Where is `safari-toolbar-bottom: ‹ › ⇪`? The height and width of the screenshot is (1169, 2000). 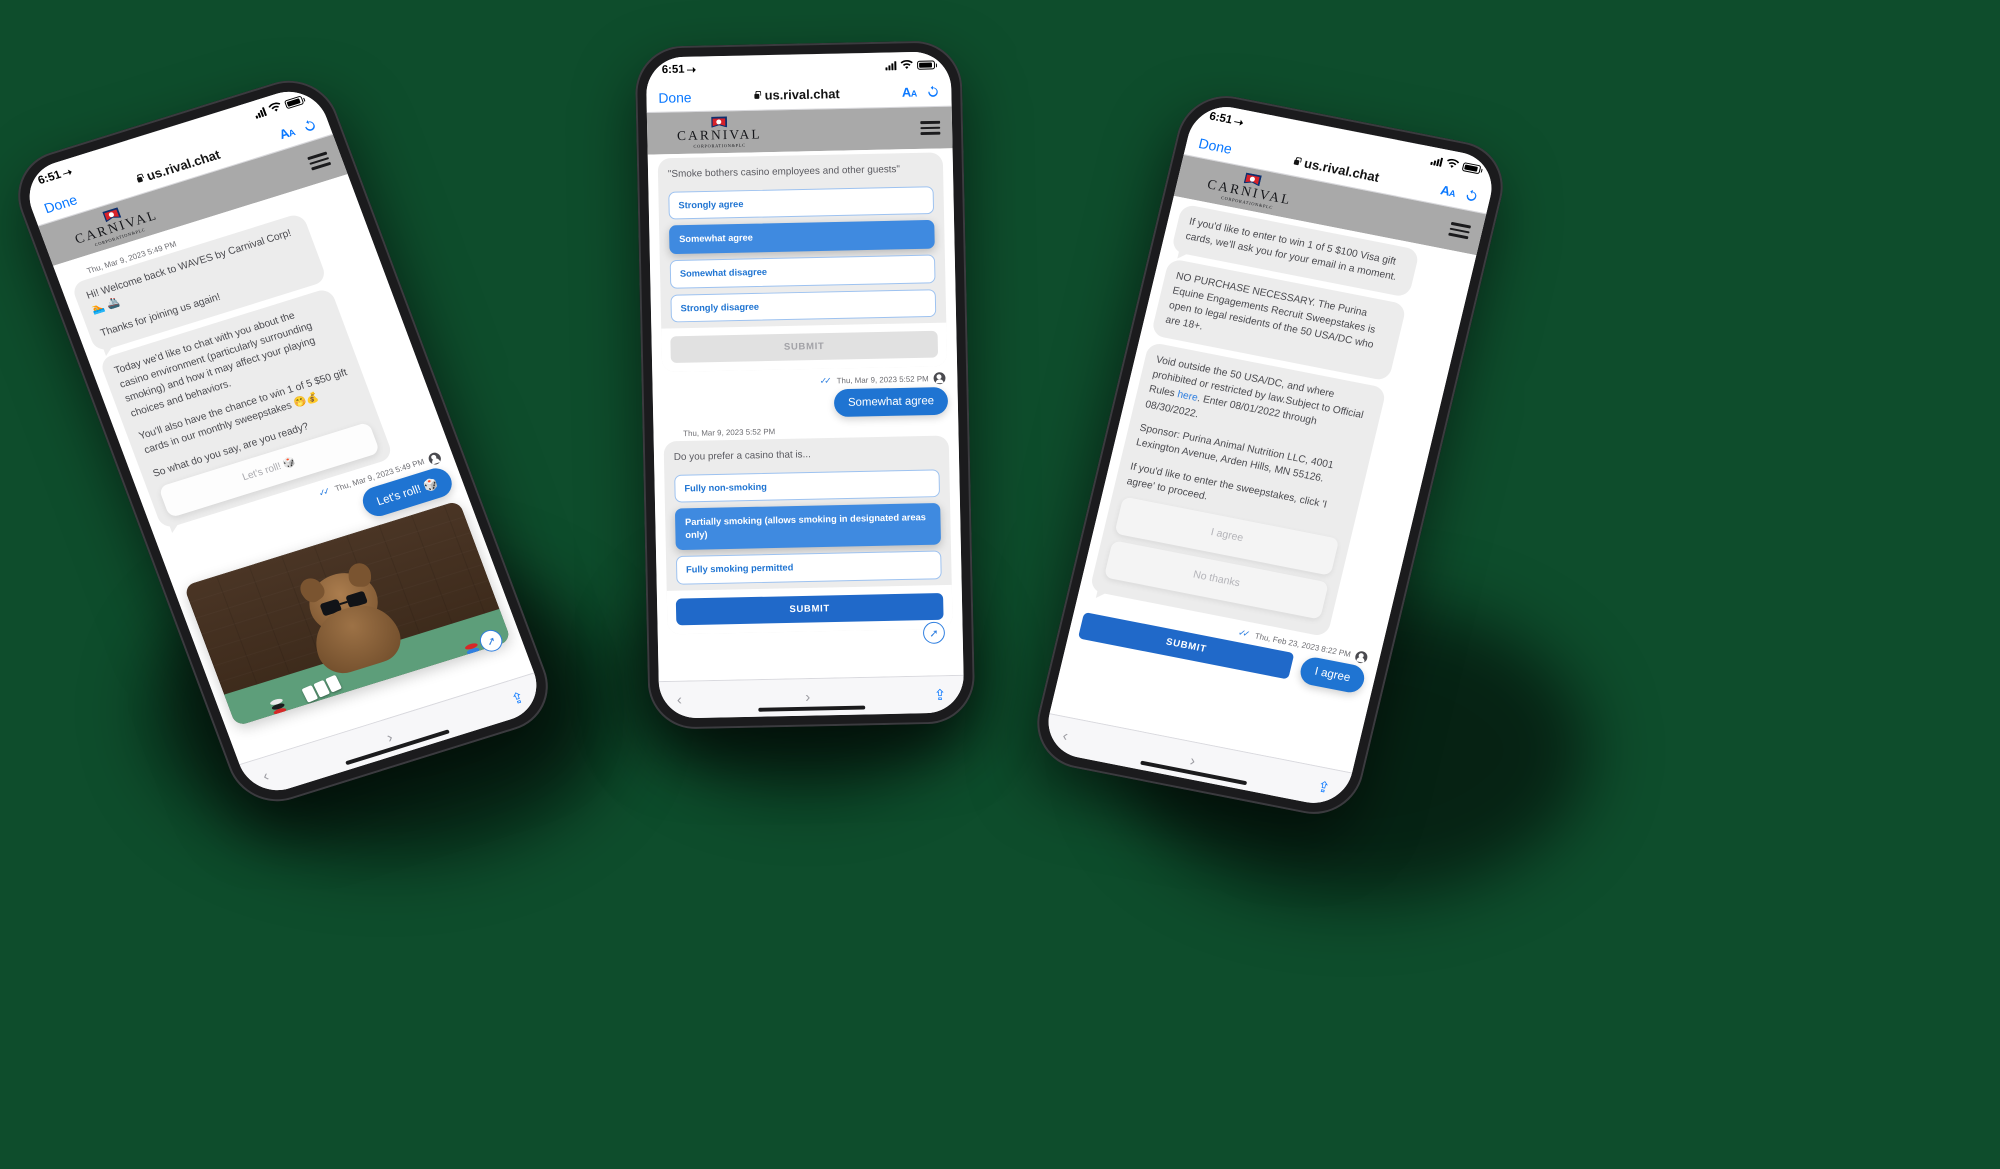 safari-toolbar-bottom: ‹ › ⇪ is located at coordinates (811, 696).